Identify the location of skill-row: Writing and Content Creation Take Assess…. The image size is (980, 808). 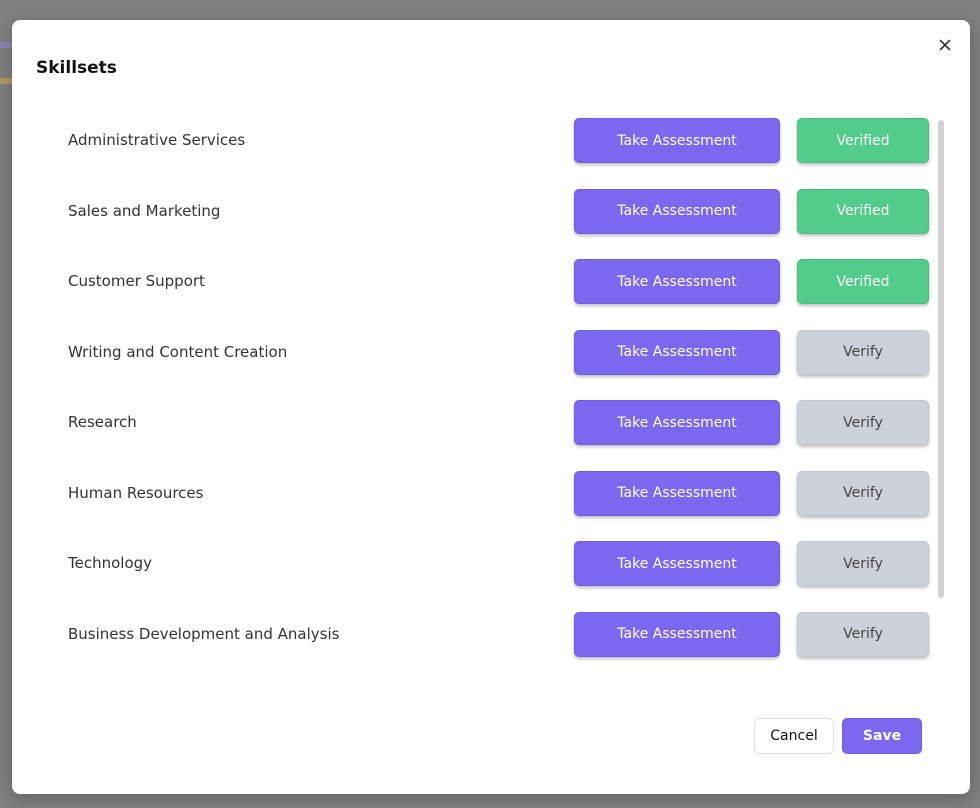
(478, 352).